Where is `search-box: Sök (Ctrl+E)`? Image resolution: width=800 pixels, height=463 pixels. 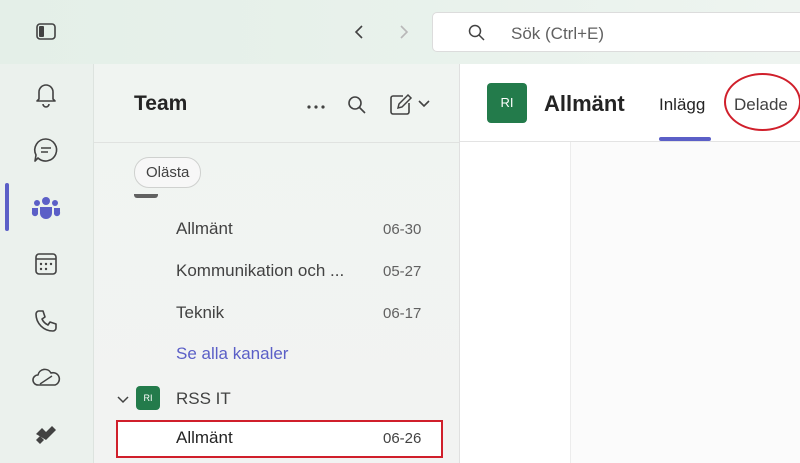 search-box: Sök (Ctrl+E) is located at coordinates (616, 32).